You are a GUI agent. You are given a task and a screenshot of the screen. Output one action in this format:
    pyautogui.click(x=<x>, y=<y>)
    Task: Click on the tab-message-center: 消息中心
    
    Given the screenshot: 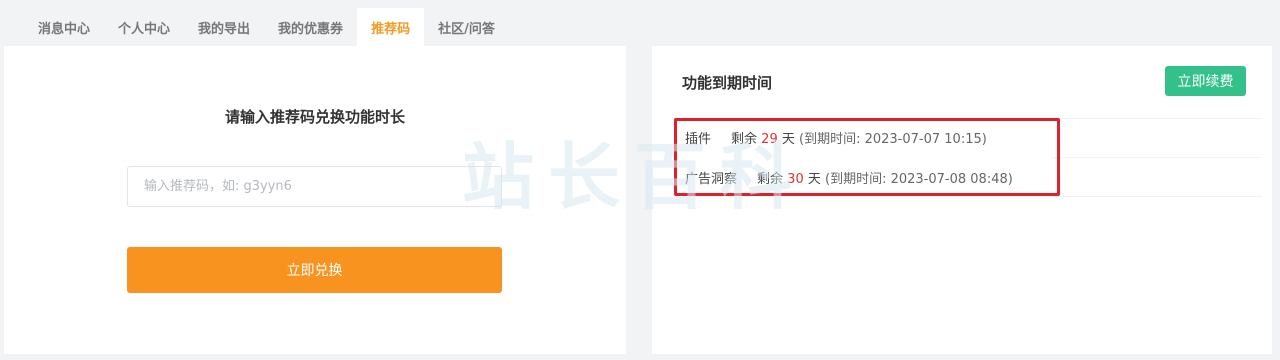 What is the action you would take?
    pyautogui.click(x=64, y=27)
    